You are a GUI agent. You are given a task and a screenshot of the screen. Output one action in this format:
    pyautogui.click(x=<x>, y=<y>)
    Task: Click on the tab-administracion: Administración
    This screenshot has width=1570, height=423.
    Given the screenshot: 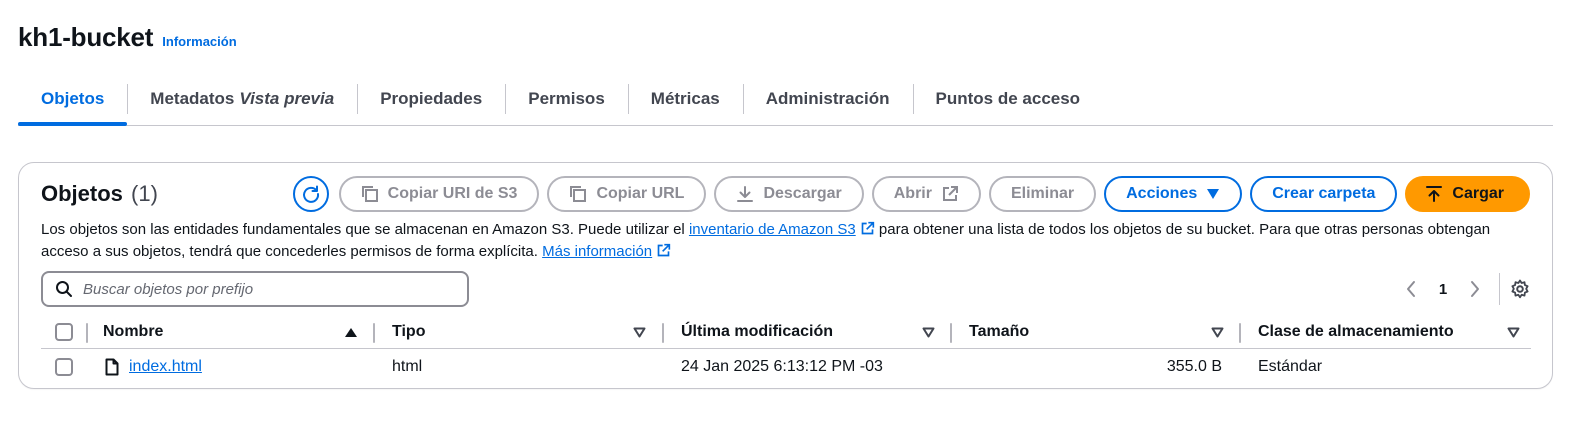 What is the action you would take?
    pyautogui.click(x=827, y=99)
    